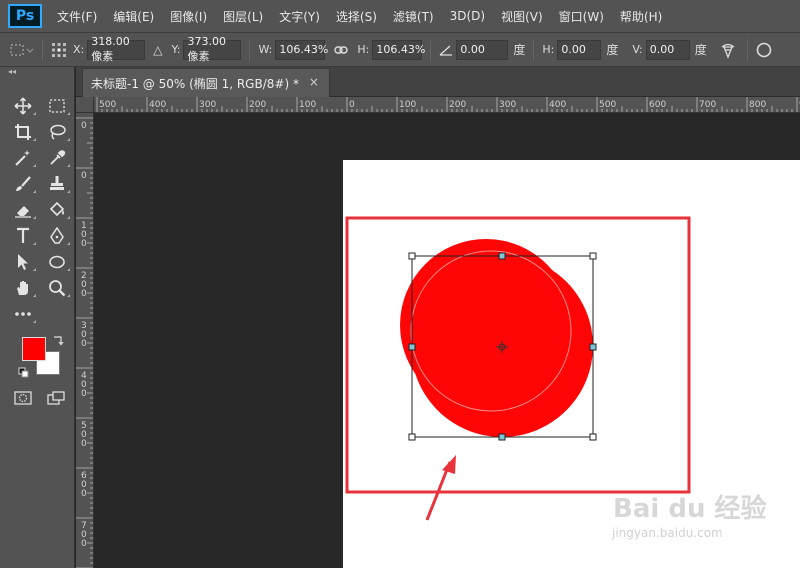 The height and width of the screenshot is (568, 800). Describe the element at coordinates (446, 50) in the screenshot. I see `angle-icon` at that location.